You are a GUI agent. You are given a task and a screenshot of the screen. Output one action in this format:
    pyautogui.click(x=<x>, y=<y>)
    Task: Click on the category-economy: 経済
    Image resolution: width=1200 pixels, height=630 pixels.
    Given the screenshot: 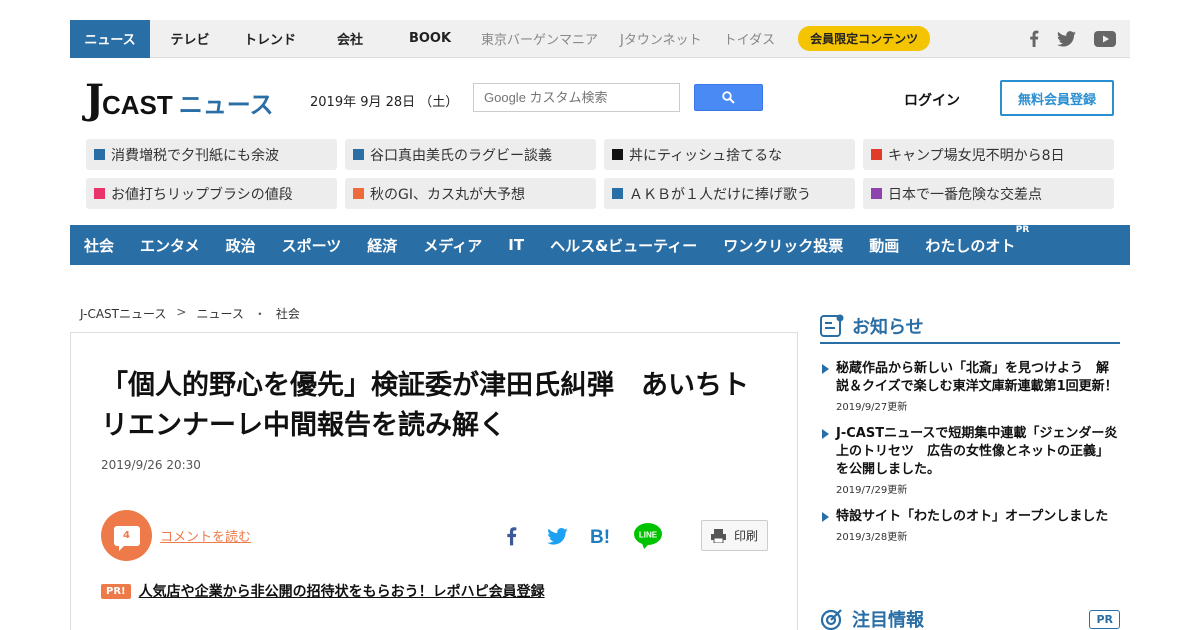 What is the action you would take?
    pyautogui.click(x=382, y=245)
    